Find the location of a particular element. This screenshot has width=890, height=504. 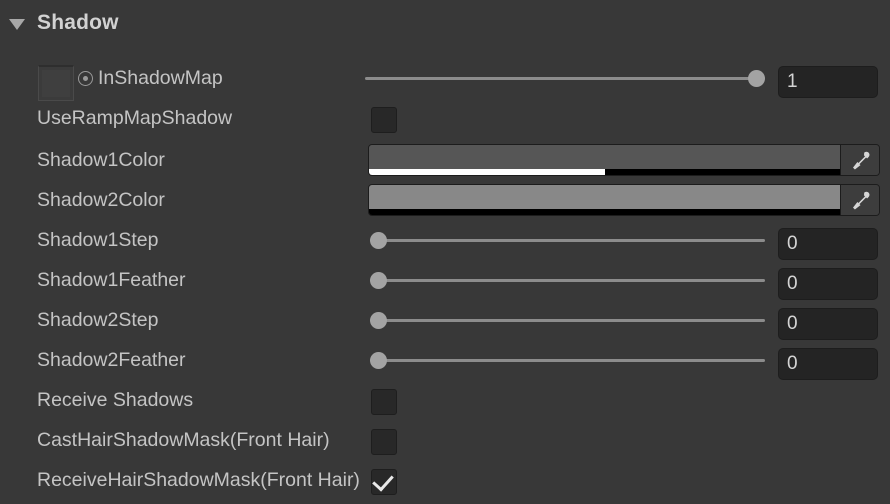

texture-slot-preview is located at coordinates (56, 83).